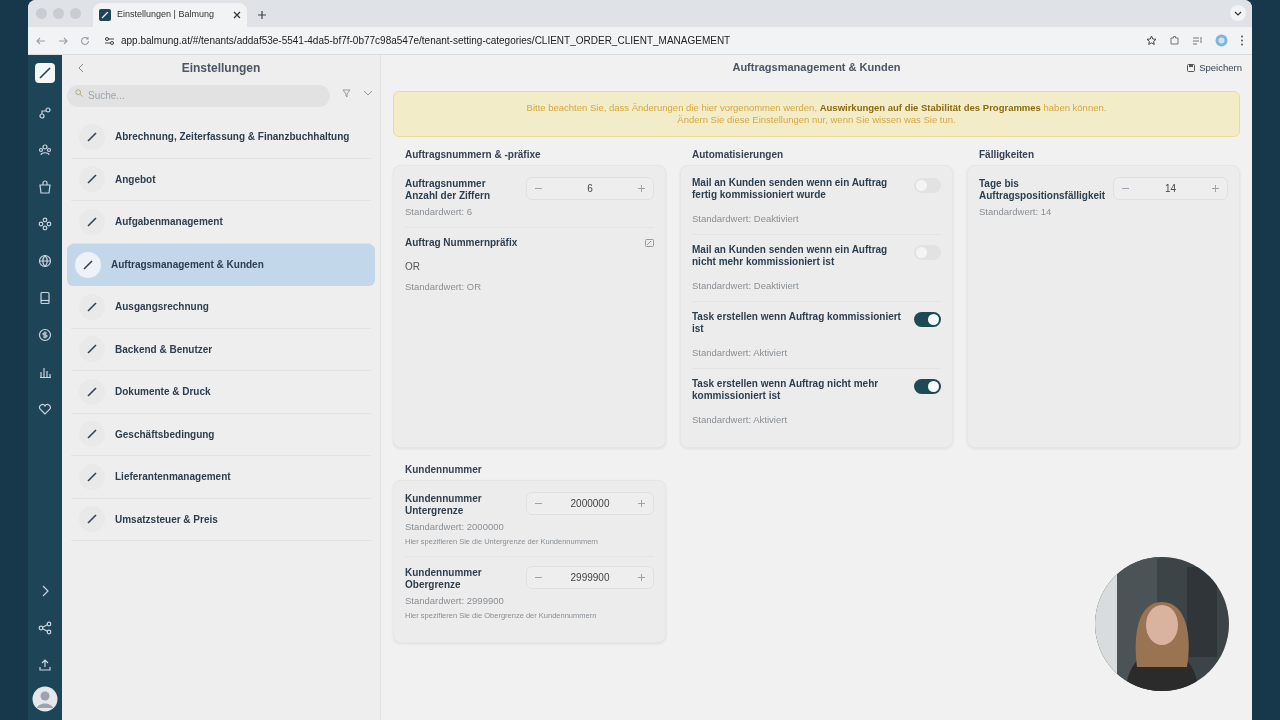  I want to click on save-icon, so click(1191, 68).